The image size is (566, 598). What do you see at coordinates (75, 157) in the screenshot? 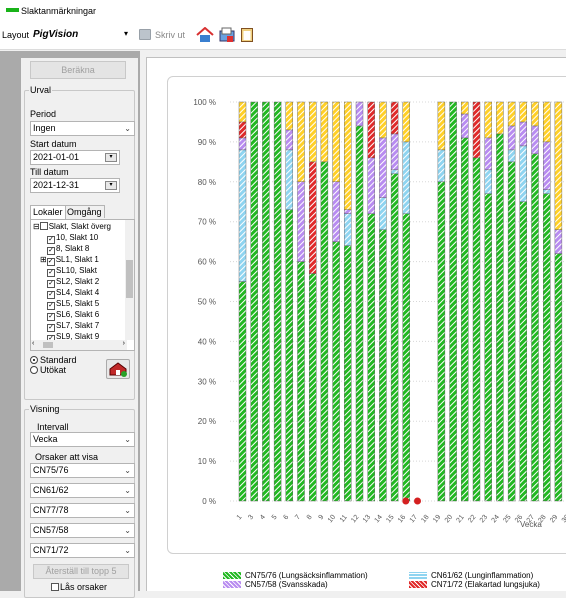
I see `start-date-field: 2021-01-01 ▾` at bounding box center [75, 157].